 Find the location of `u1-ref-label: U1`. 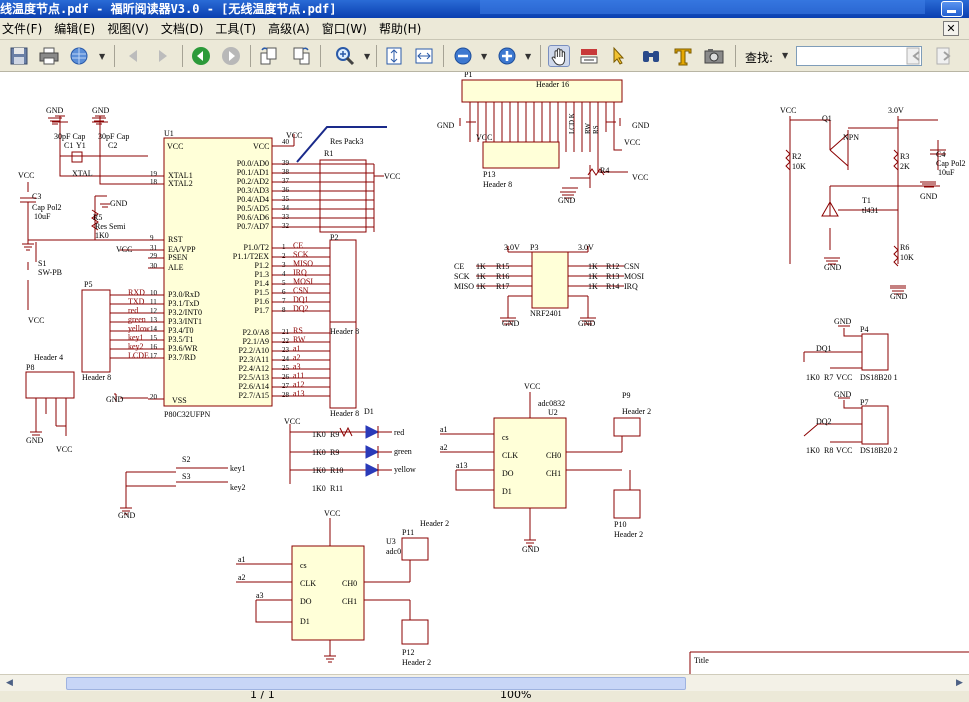

u1-ref-label: U1 is located at coordinates (169, 133).